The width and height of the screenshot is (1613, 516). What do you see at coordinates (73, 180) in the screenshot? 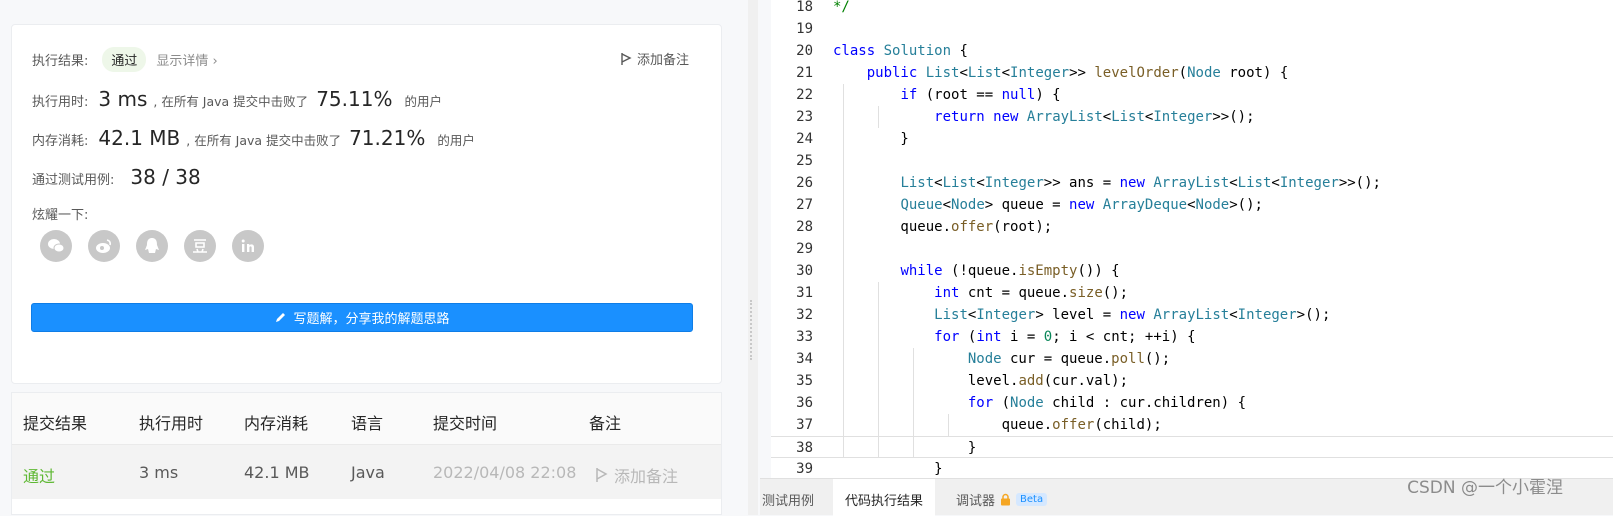
I see `tests-label: 通过测试用例:` at bounding box center [73, 180].